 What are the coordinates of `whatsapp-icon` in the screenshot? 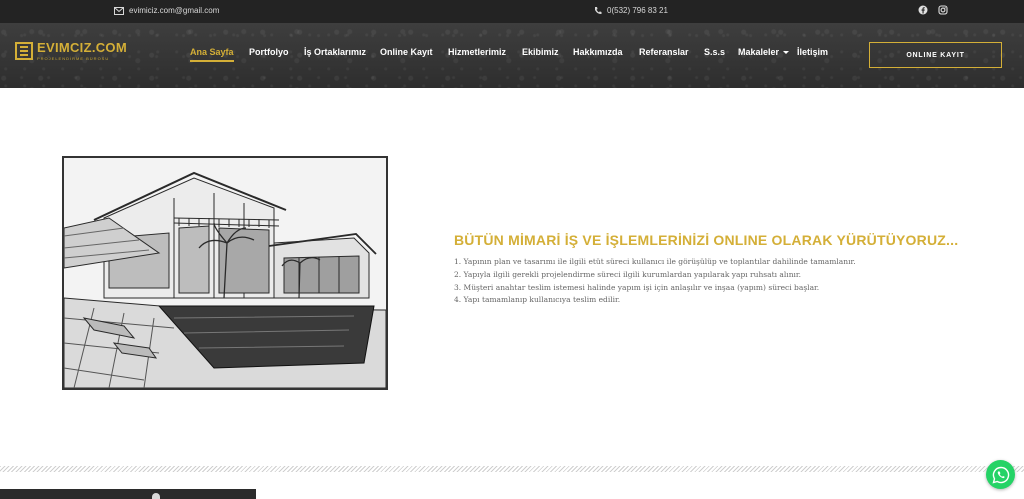 It's located at (1000, 474).